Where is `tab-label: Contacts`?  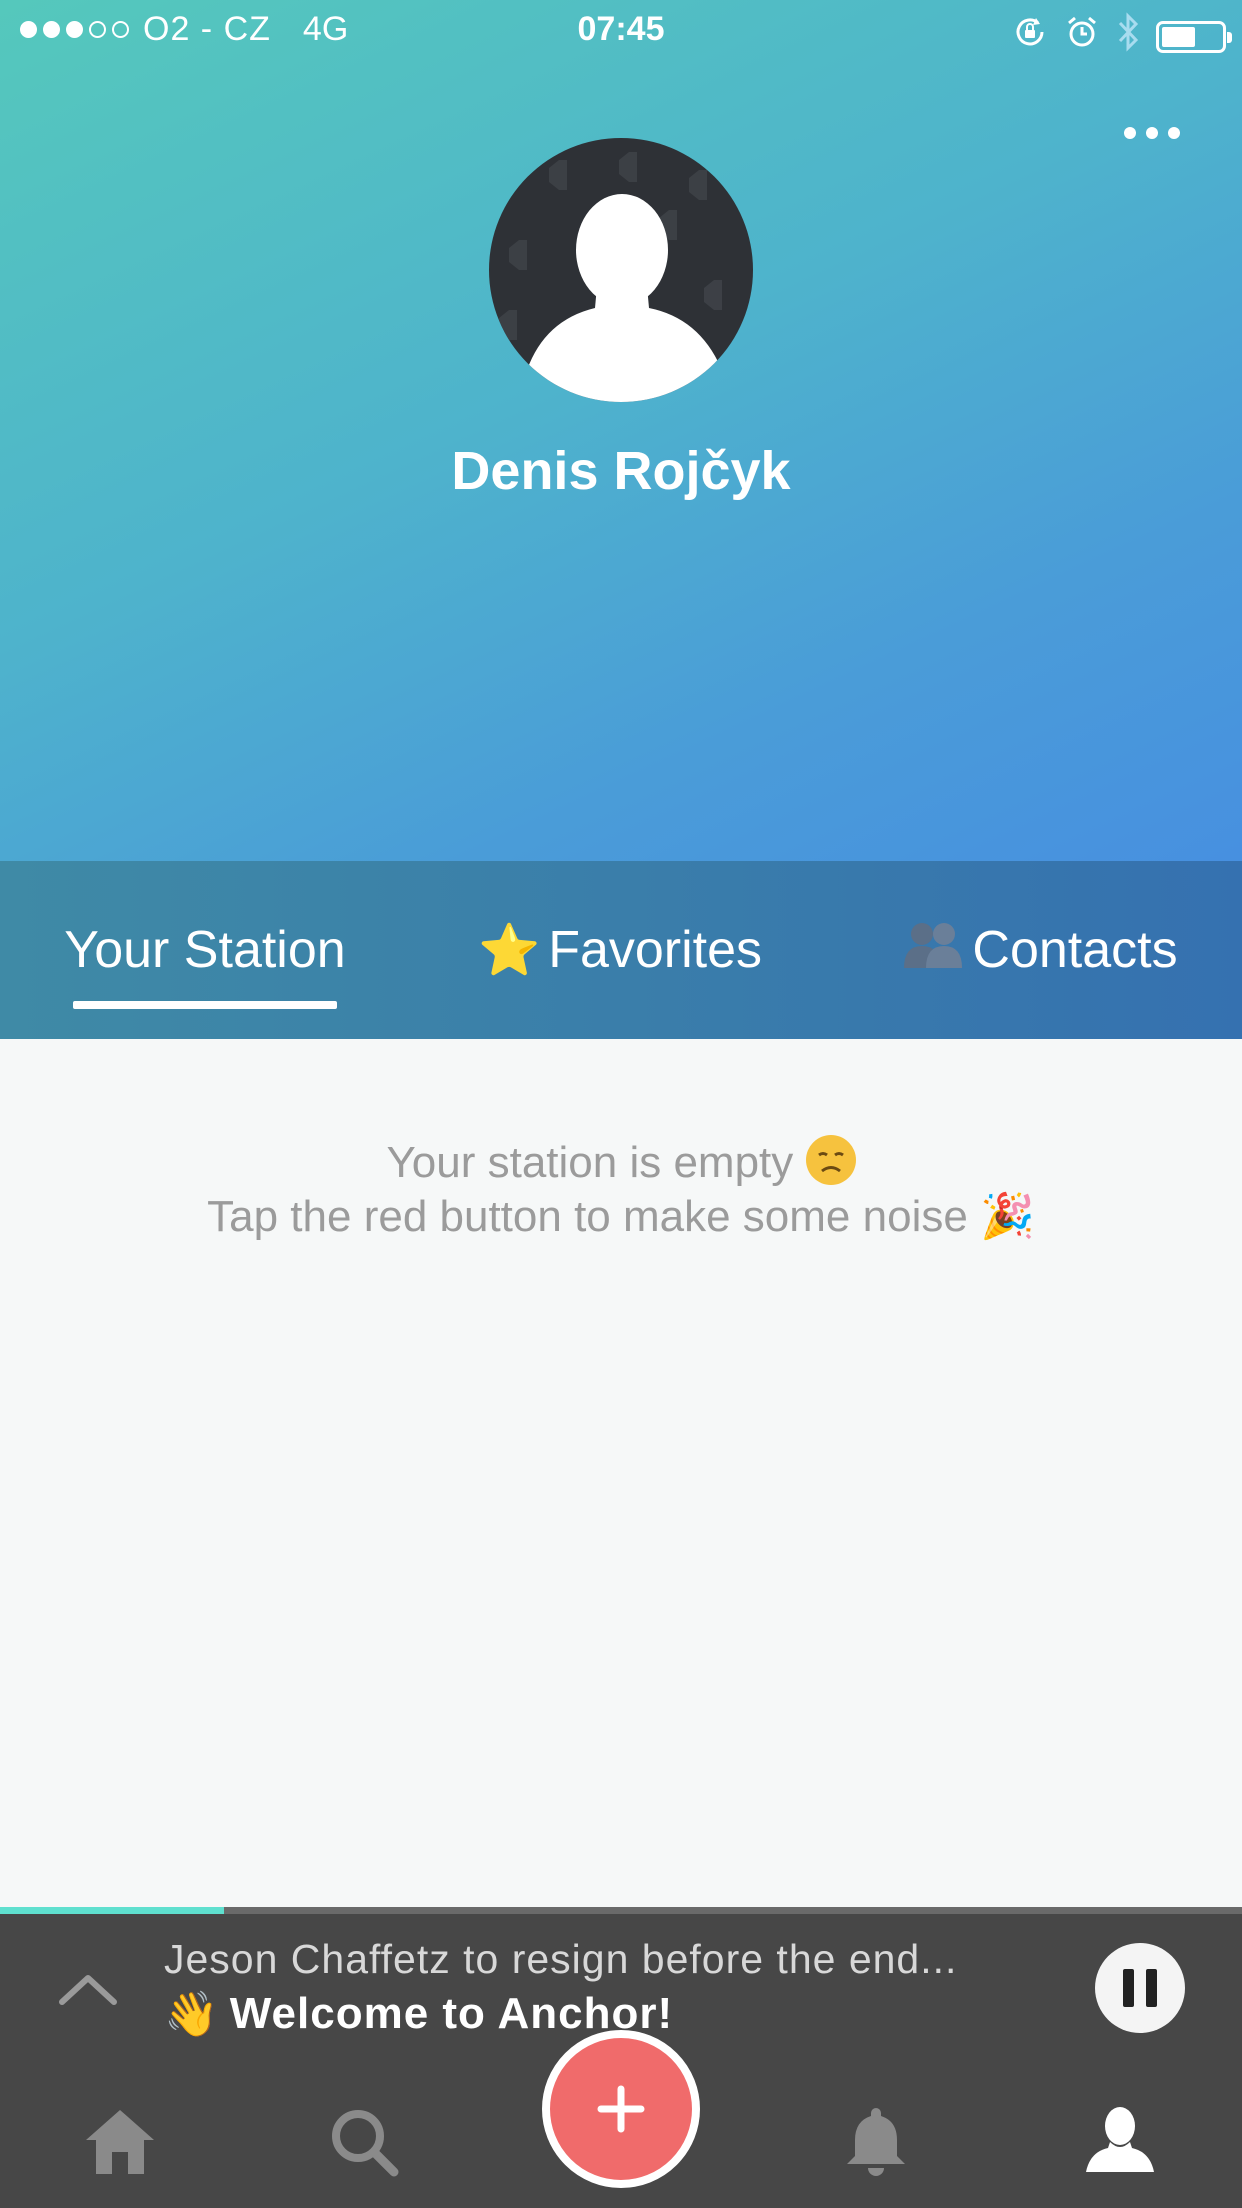
tab-label: Contacts is located at coordinates (1075, 950).